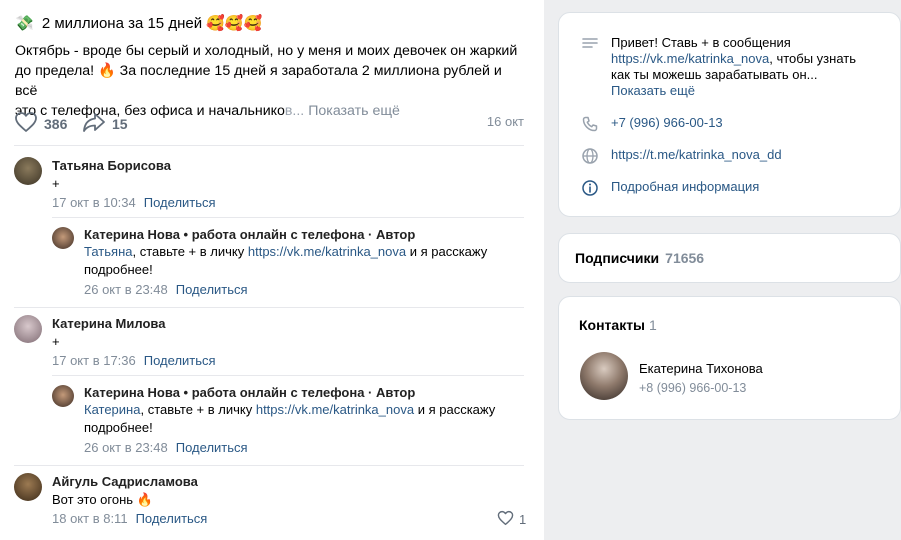 This screenshot has height=540, width=901. Describe the element at coordinates (733, 91) in the screenshot. I see `status-show-more-link: Показать ещё` at that location.